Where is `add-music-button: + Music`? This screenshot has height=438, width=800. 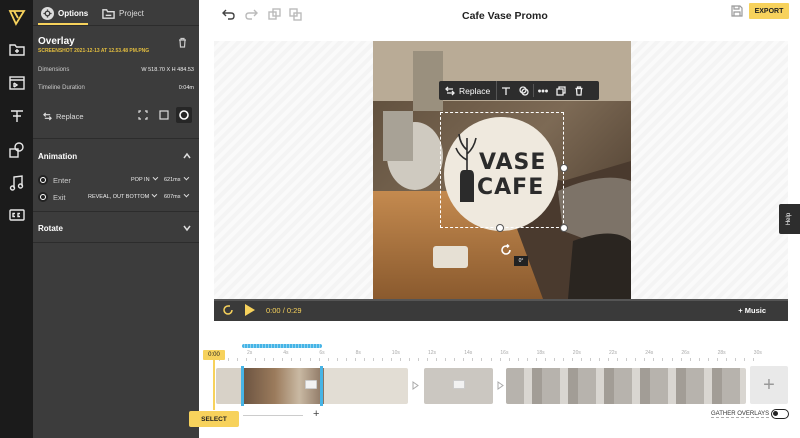
add-music-button: + Music is located at coordinates (752, 310).